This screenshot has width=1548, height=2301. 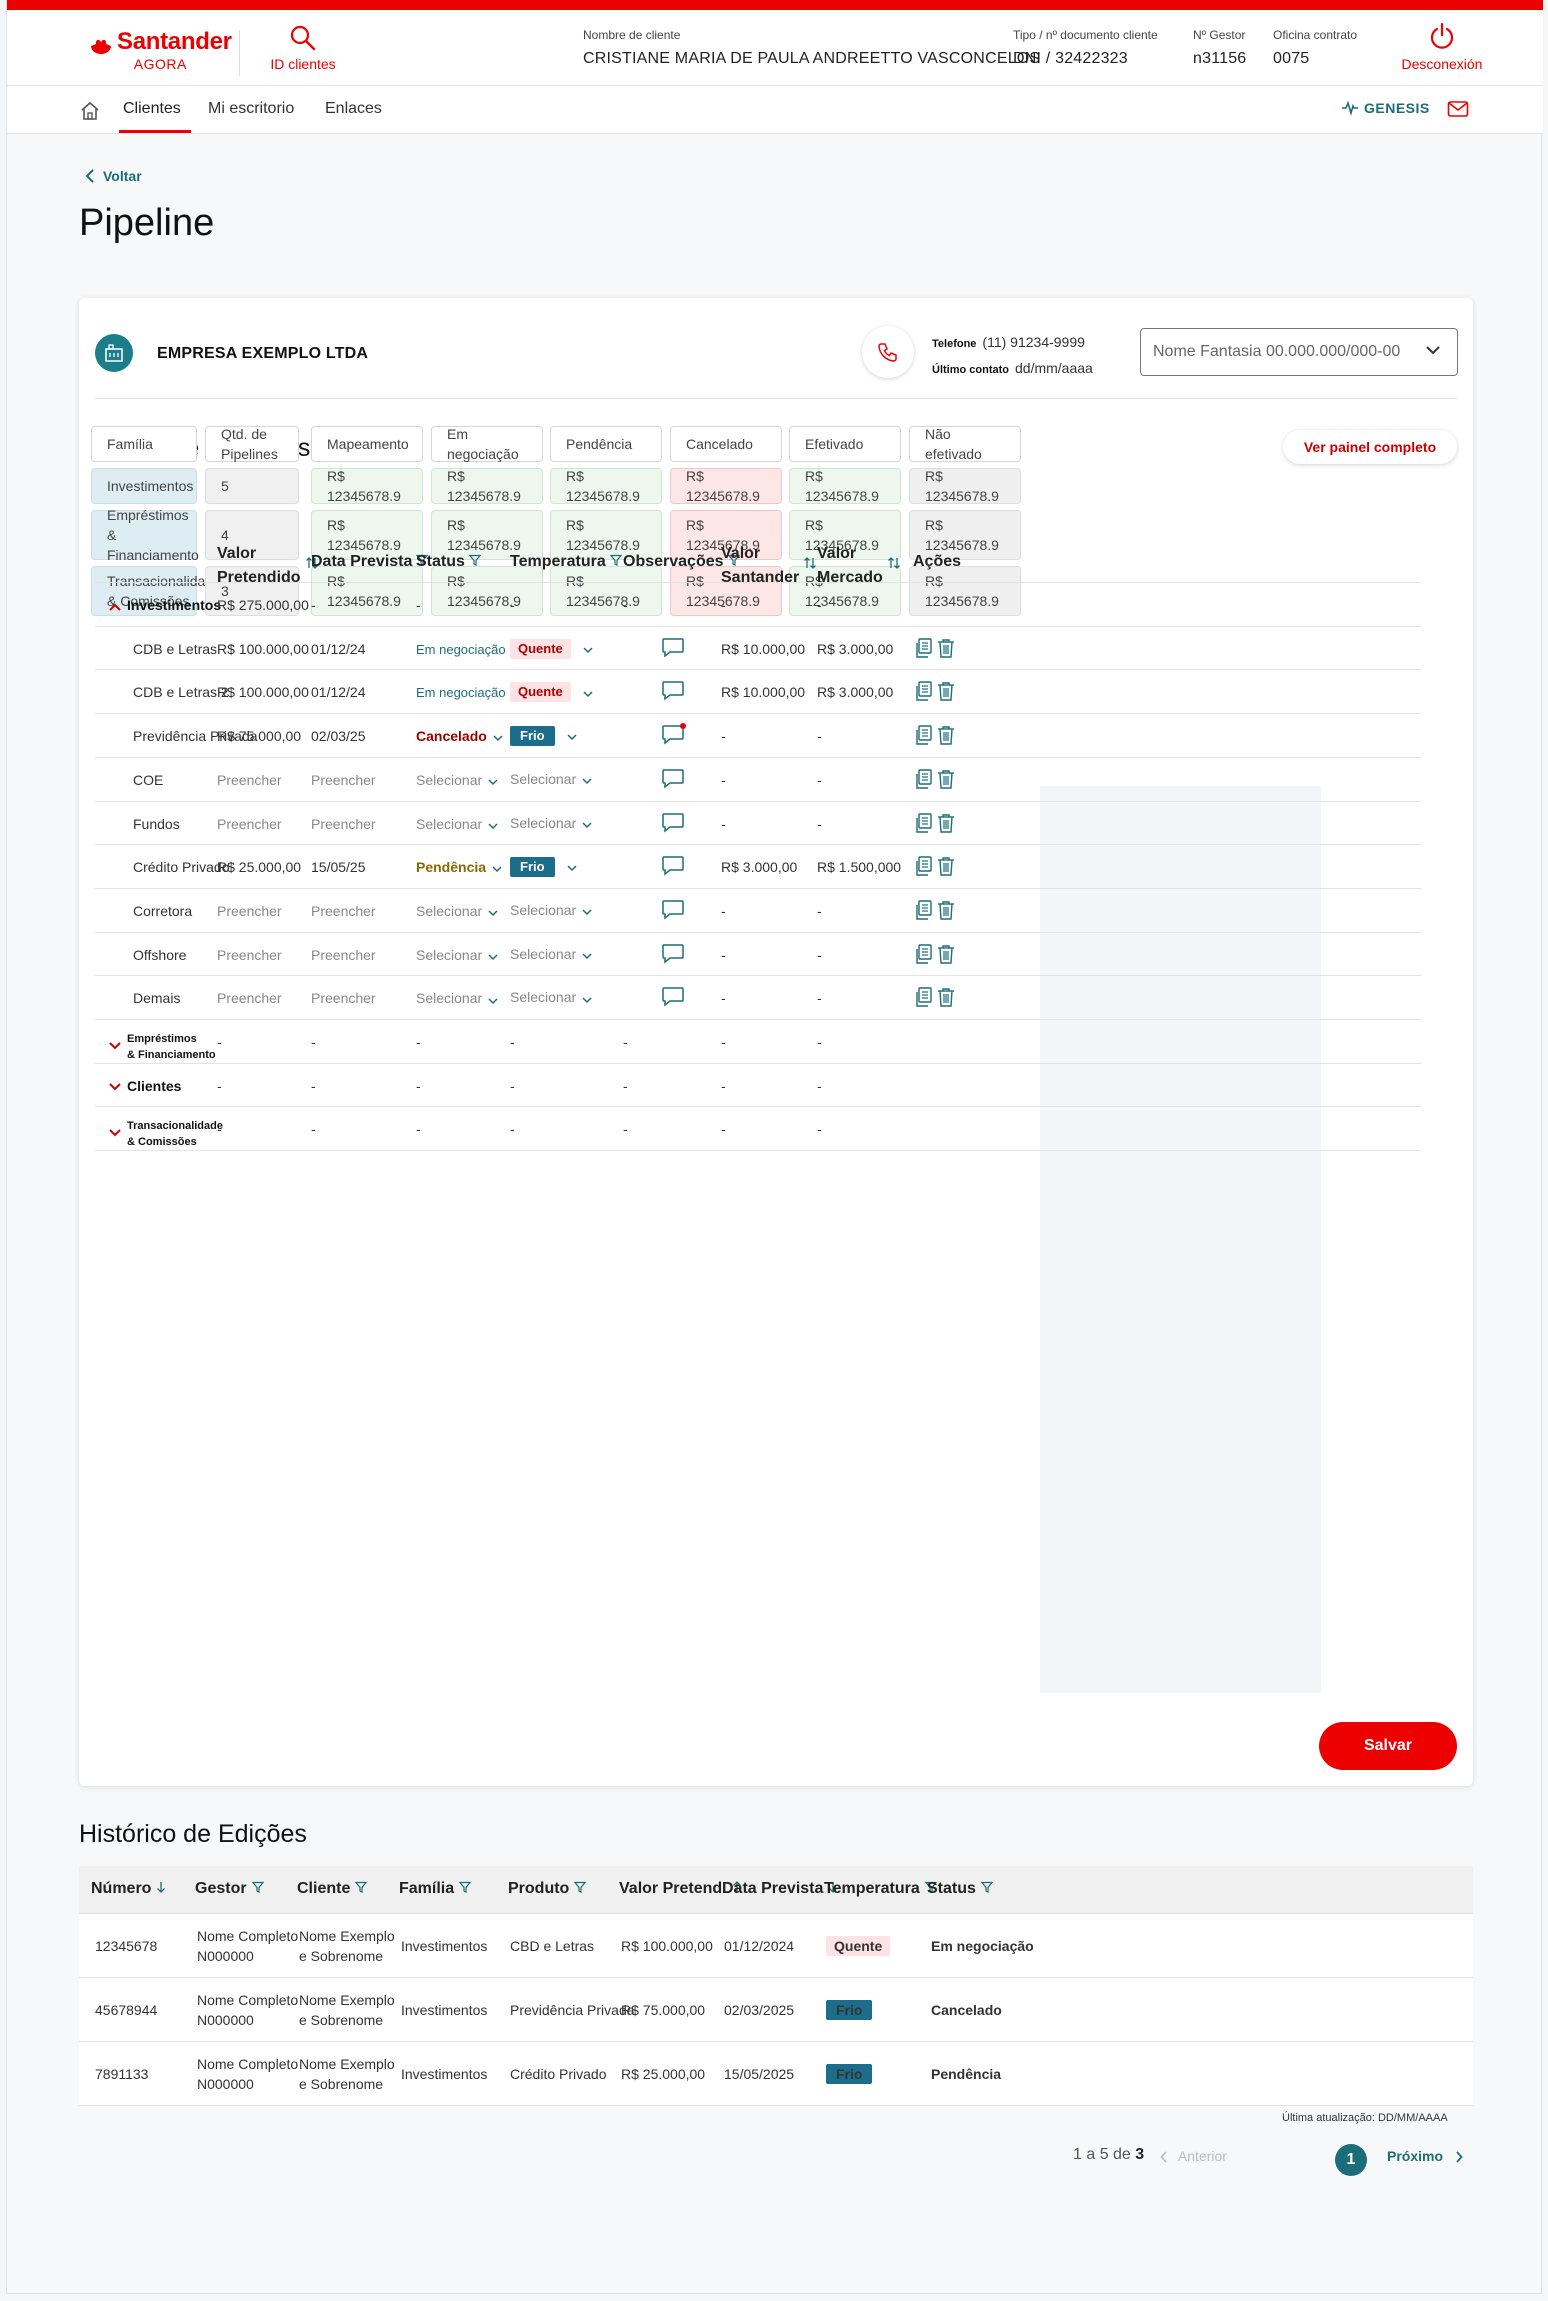 I want to click on valor-pretendido-input: R$ 75.000,00, so click(x=259, y=736).